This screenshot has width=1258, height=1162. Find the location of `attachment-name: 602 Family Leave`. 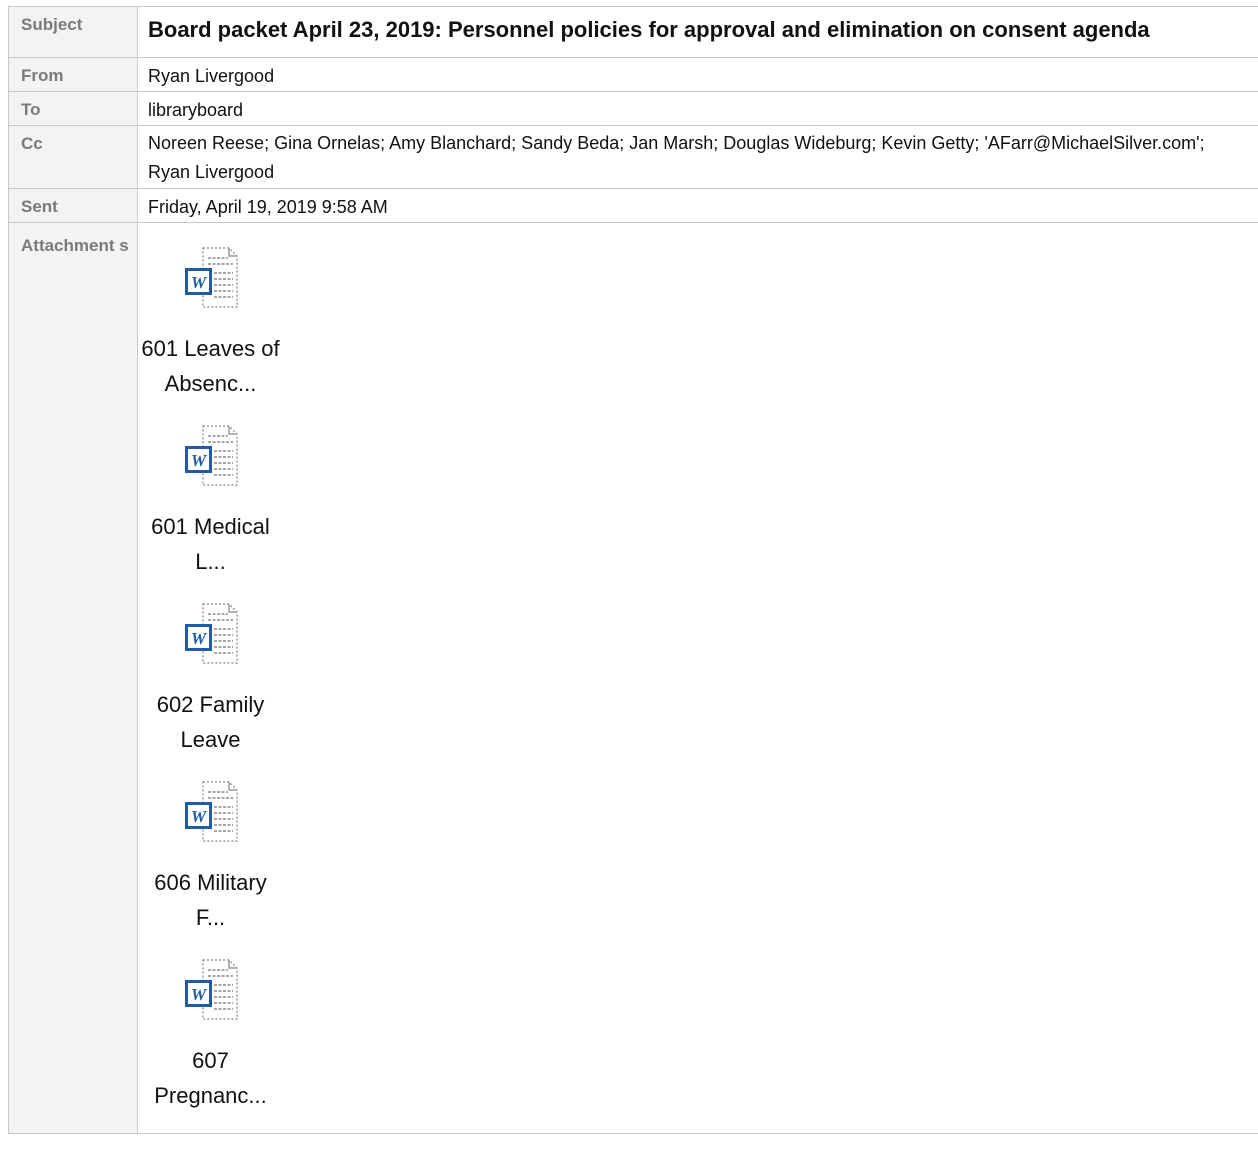

attachment-name: 602 Family Leave is located at coordinates (210, 722).